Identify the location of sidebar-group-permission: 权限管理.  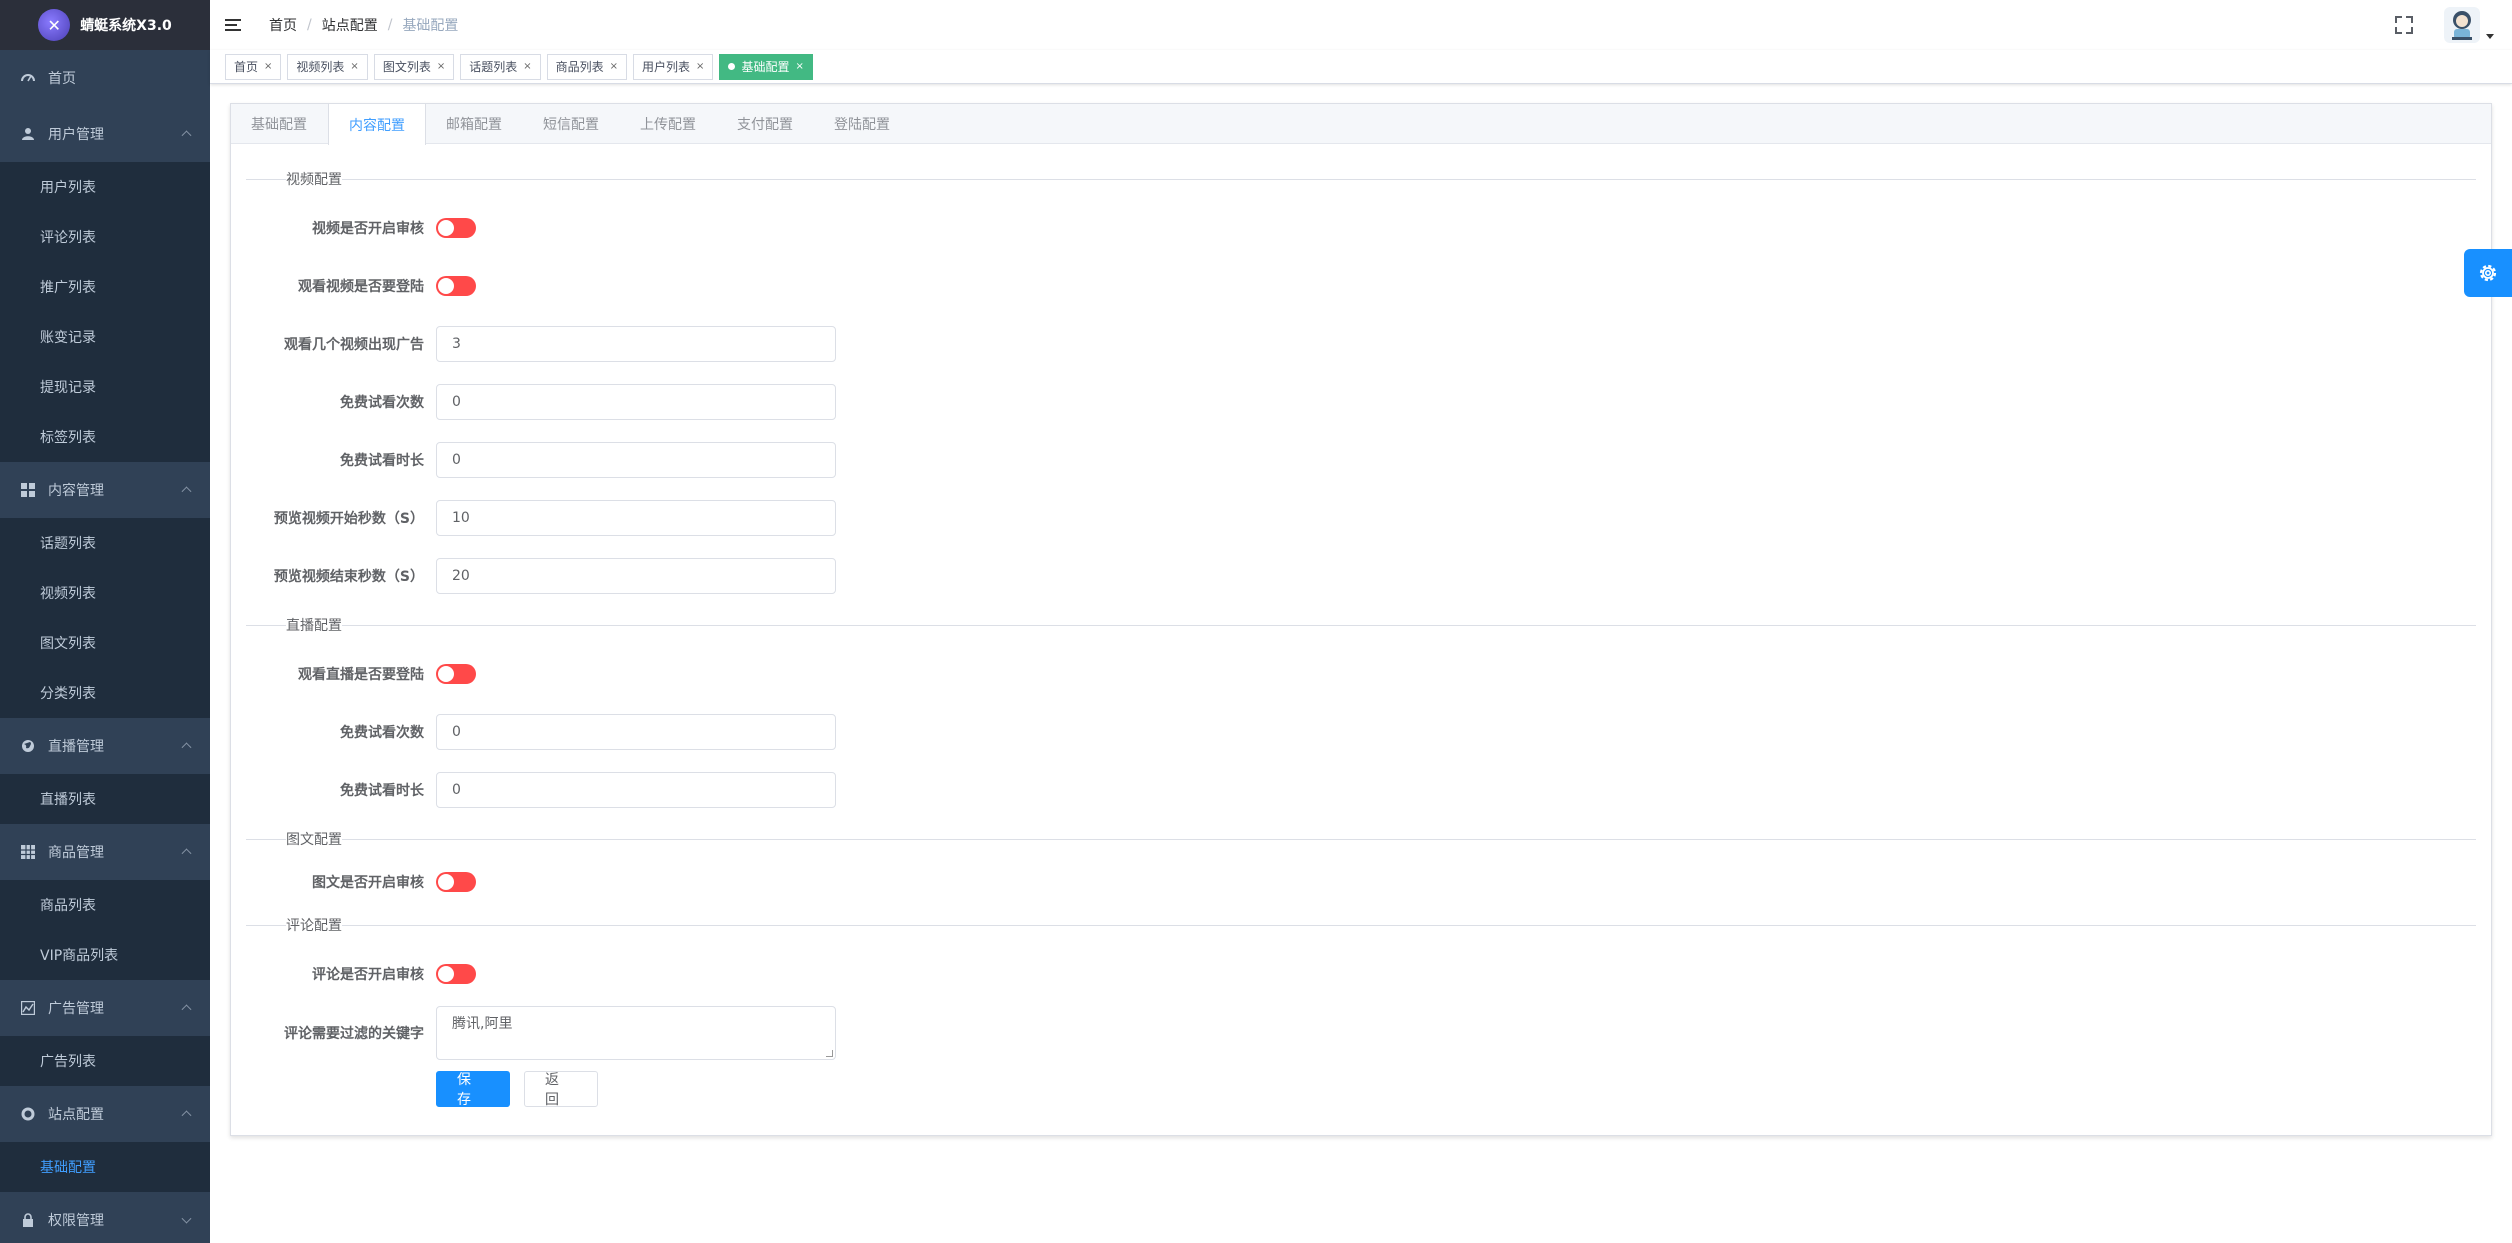
(105, 1217).